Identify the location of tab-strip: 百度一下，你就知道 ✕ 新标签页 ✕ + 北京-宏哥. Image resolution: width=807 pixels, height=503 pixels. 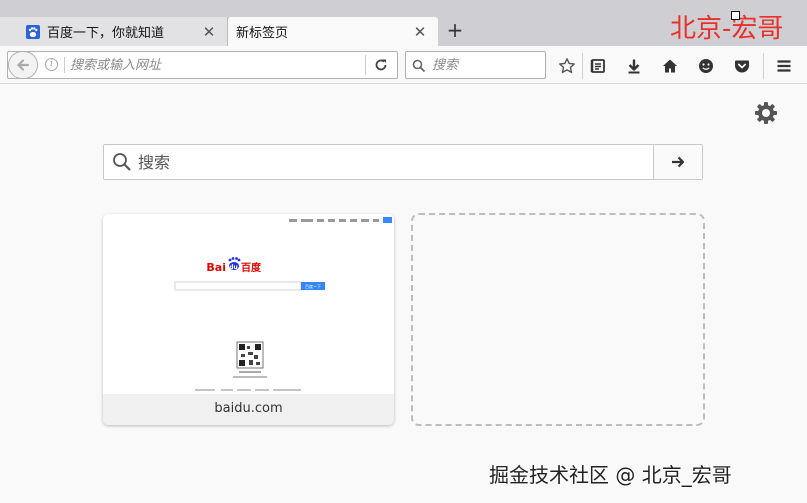
(403, 23).